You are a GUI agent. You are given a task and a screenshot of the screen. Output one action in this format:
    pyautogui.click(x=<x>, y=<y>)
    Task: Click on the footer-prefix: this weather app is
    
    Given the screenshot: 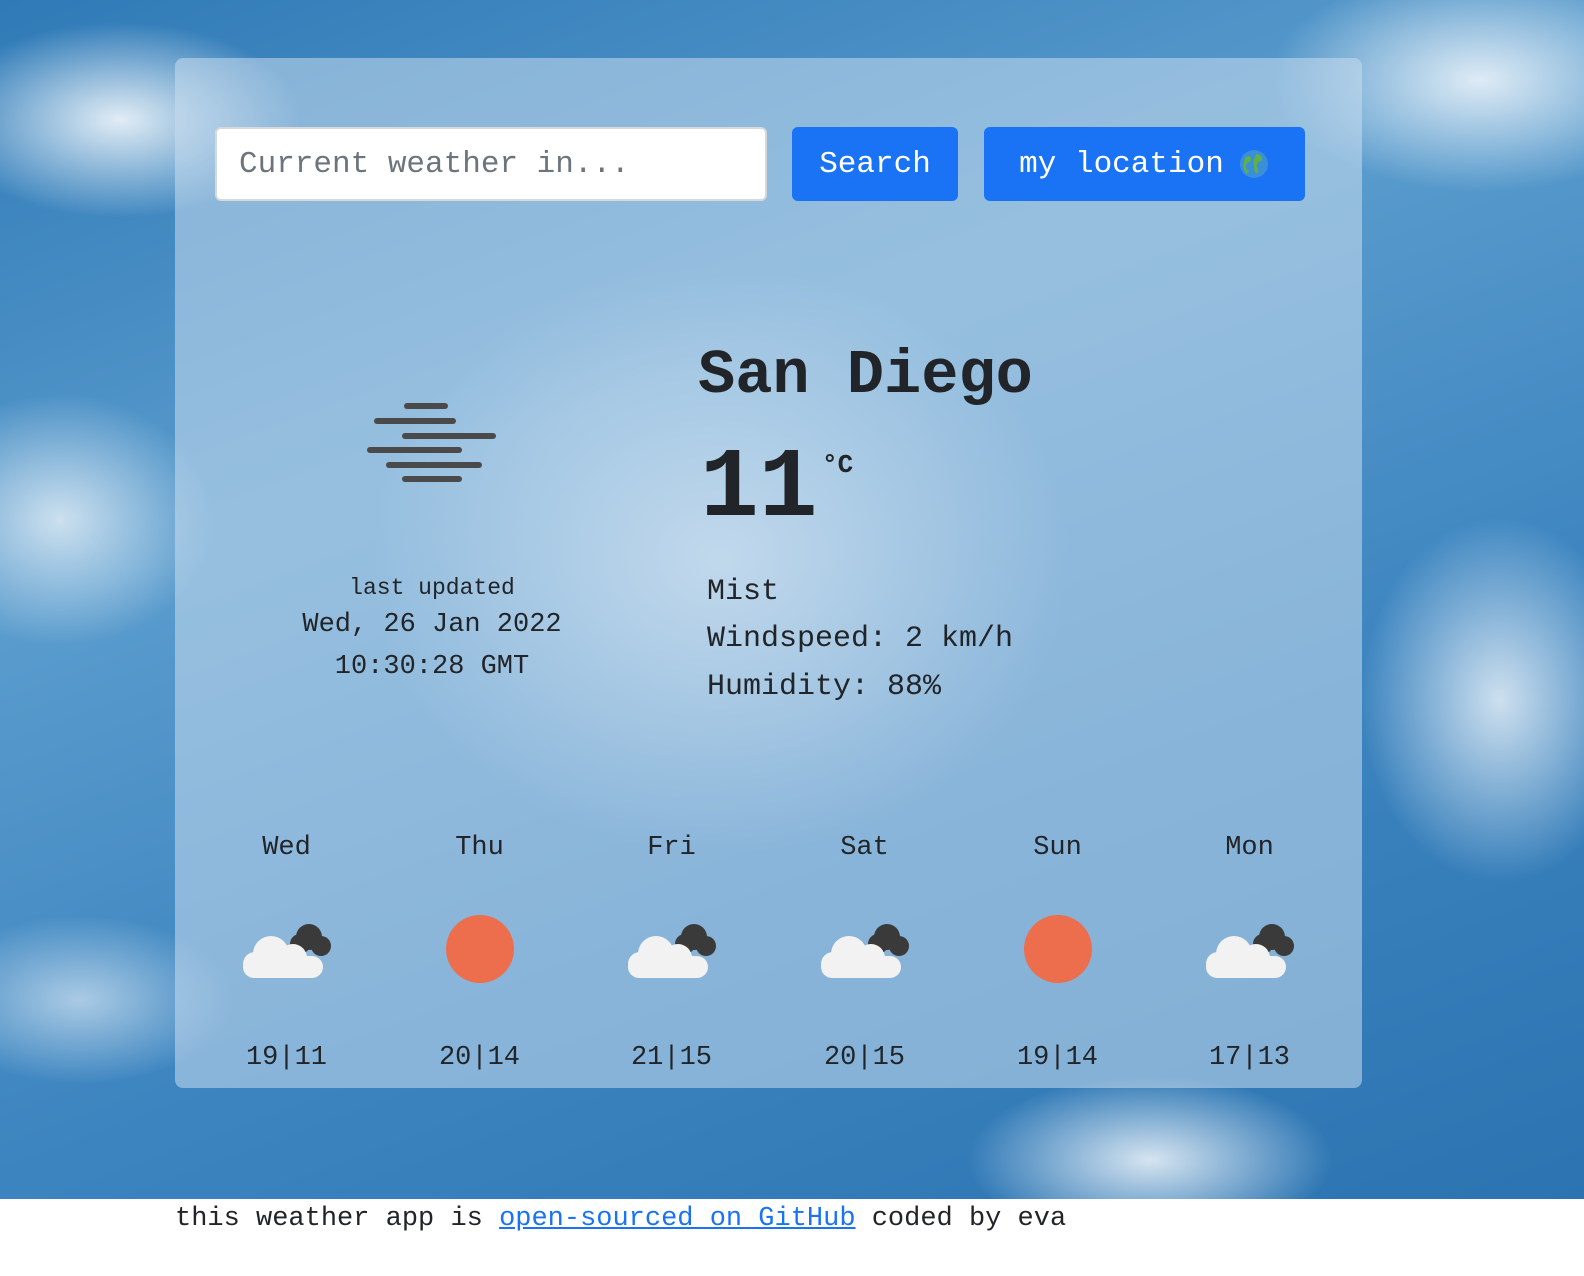 What is the action you would take?
    pyautogui.click(x=329, y=1219)
    